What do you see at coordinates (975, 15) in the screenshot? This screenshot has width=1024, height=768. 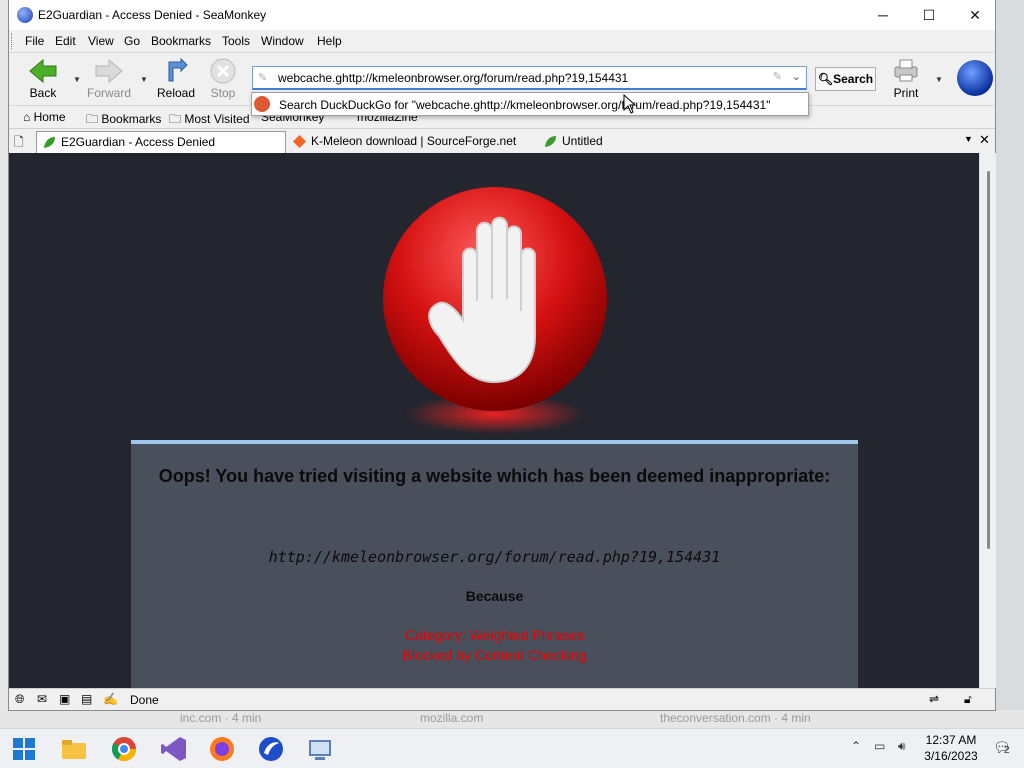 I see `close-button: ✕` at bounding box center [975, 15].